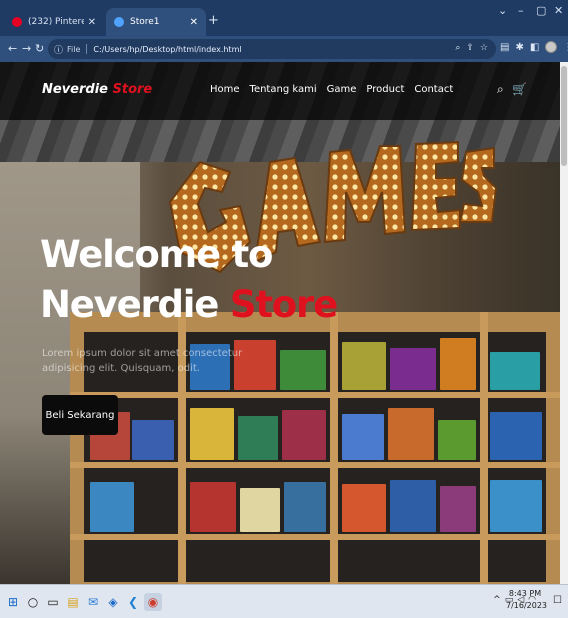 This screenshot has height=618, width=568. What do you see at coordinates (113, 602) in the screenshot?
I see `store-icon: ◈` at bounding box center [113, 602].